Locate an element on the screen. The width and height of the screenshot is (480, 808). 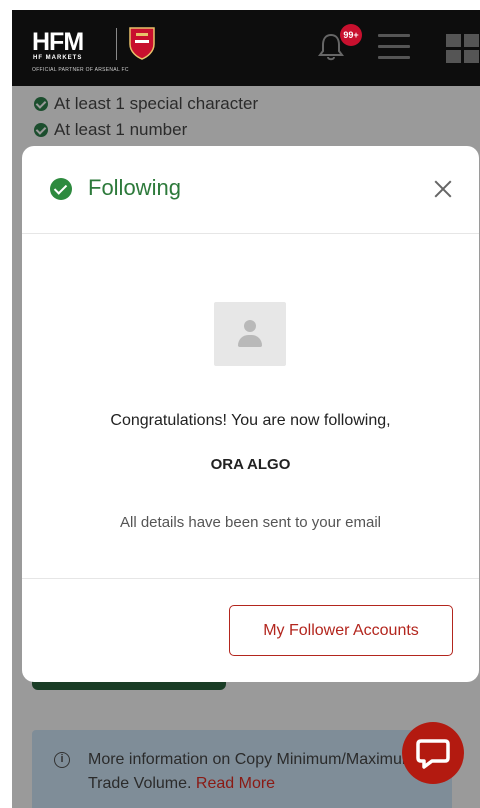
congratulations-message: Congratulations! You are now following, is located at coordinates (250, 420).